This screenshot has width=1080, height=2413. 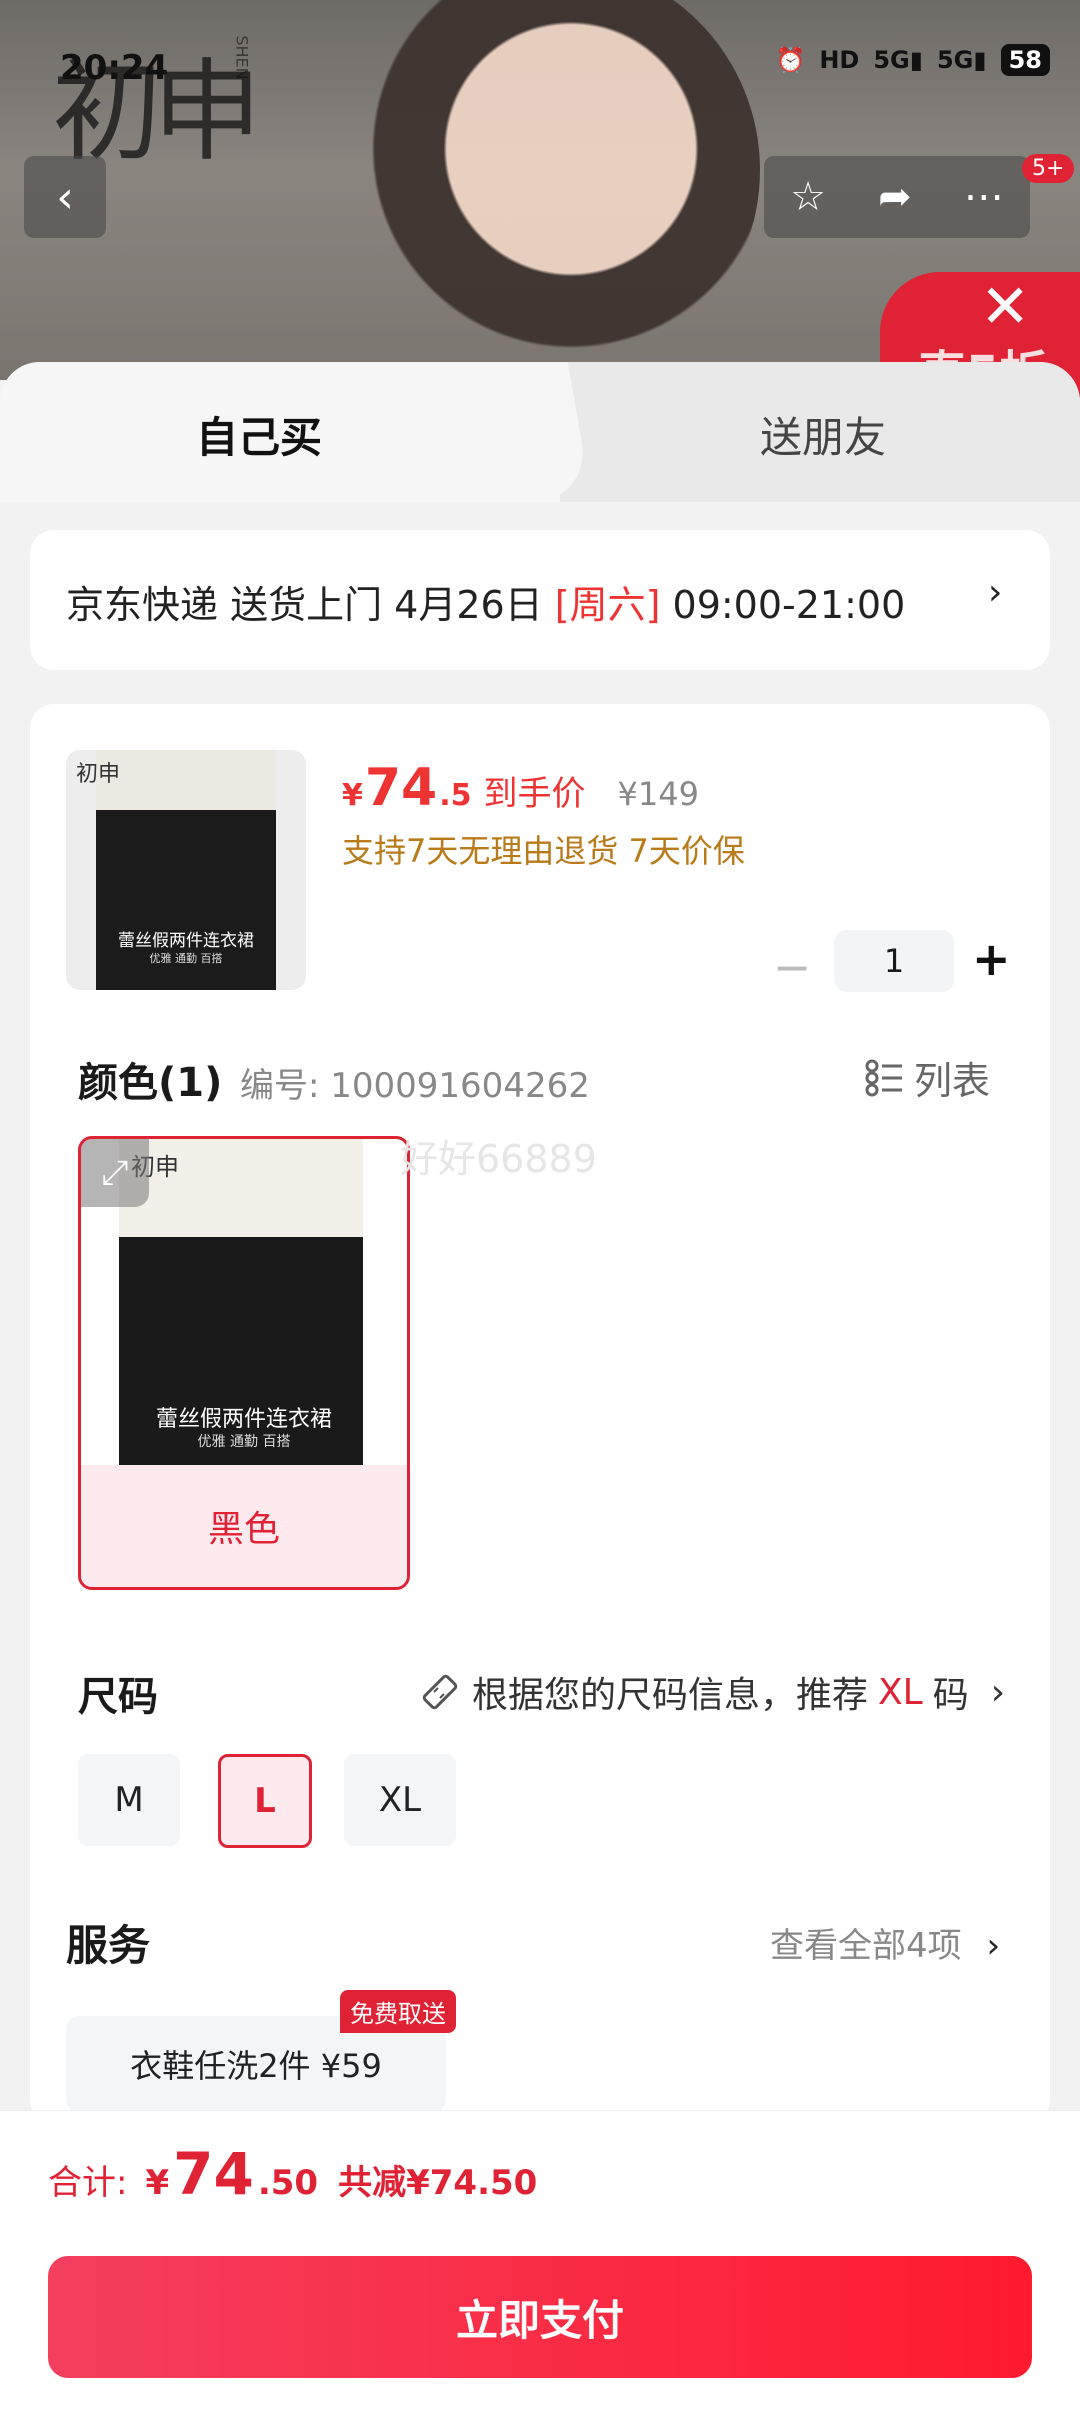 What do you see at coordinates (894, 961) in the screenshot?
I see `quantity-field: 1` at bounding box center [894, 961].